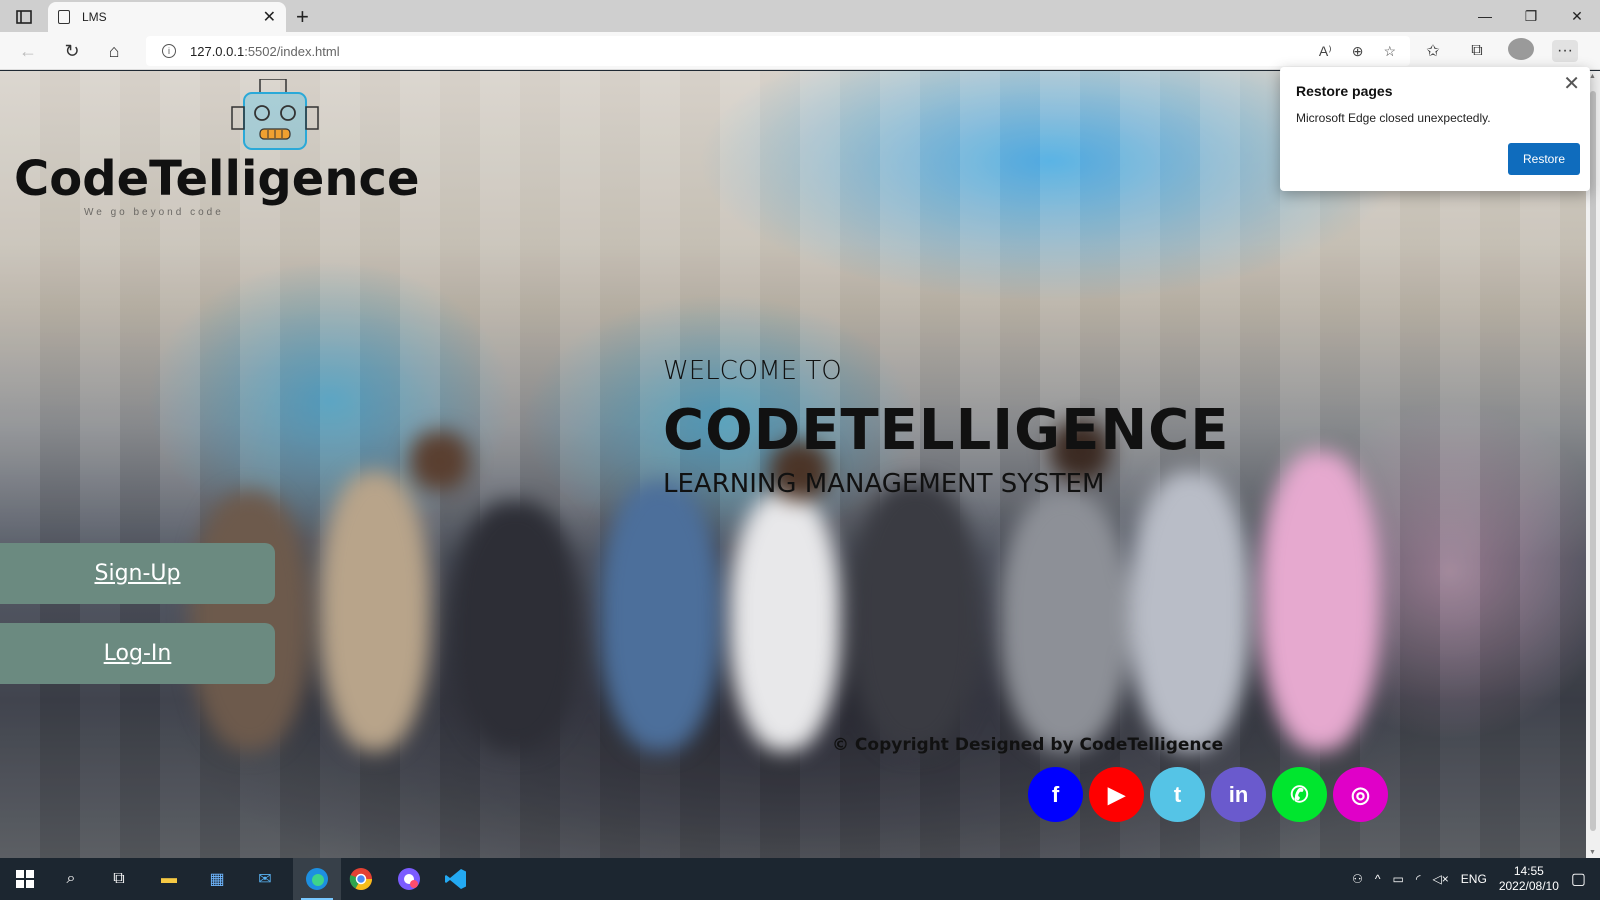 Image resolution: width=1600 pixels, height=900 pixels. Describe the element at coordinates (884, 484) in the screenshot. I see `site-subtitle: LEARNING MANAGEMENT SYSTEM` at that location.